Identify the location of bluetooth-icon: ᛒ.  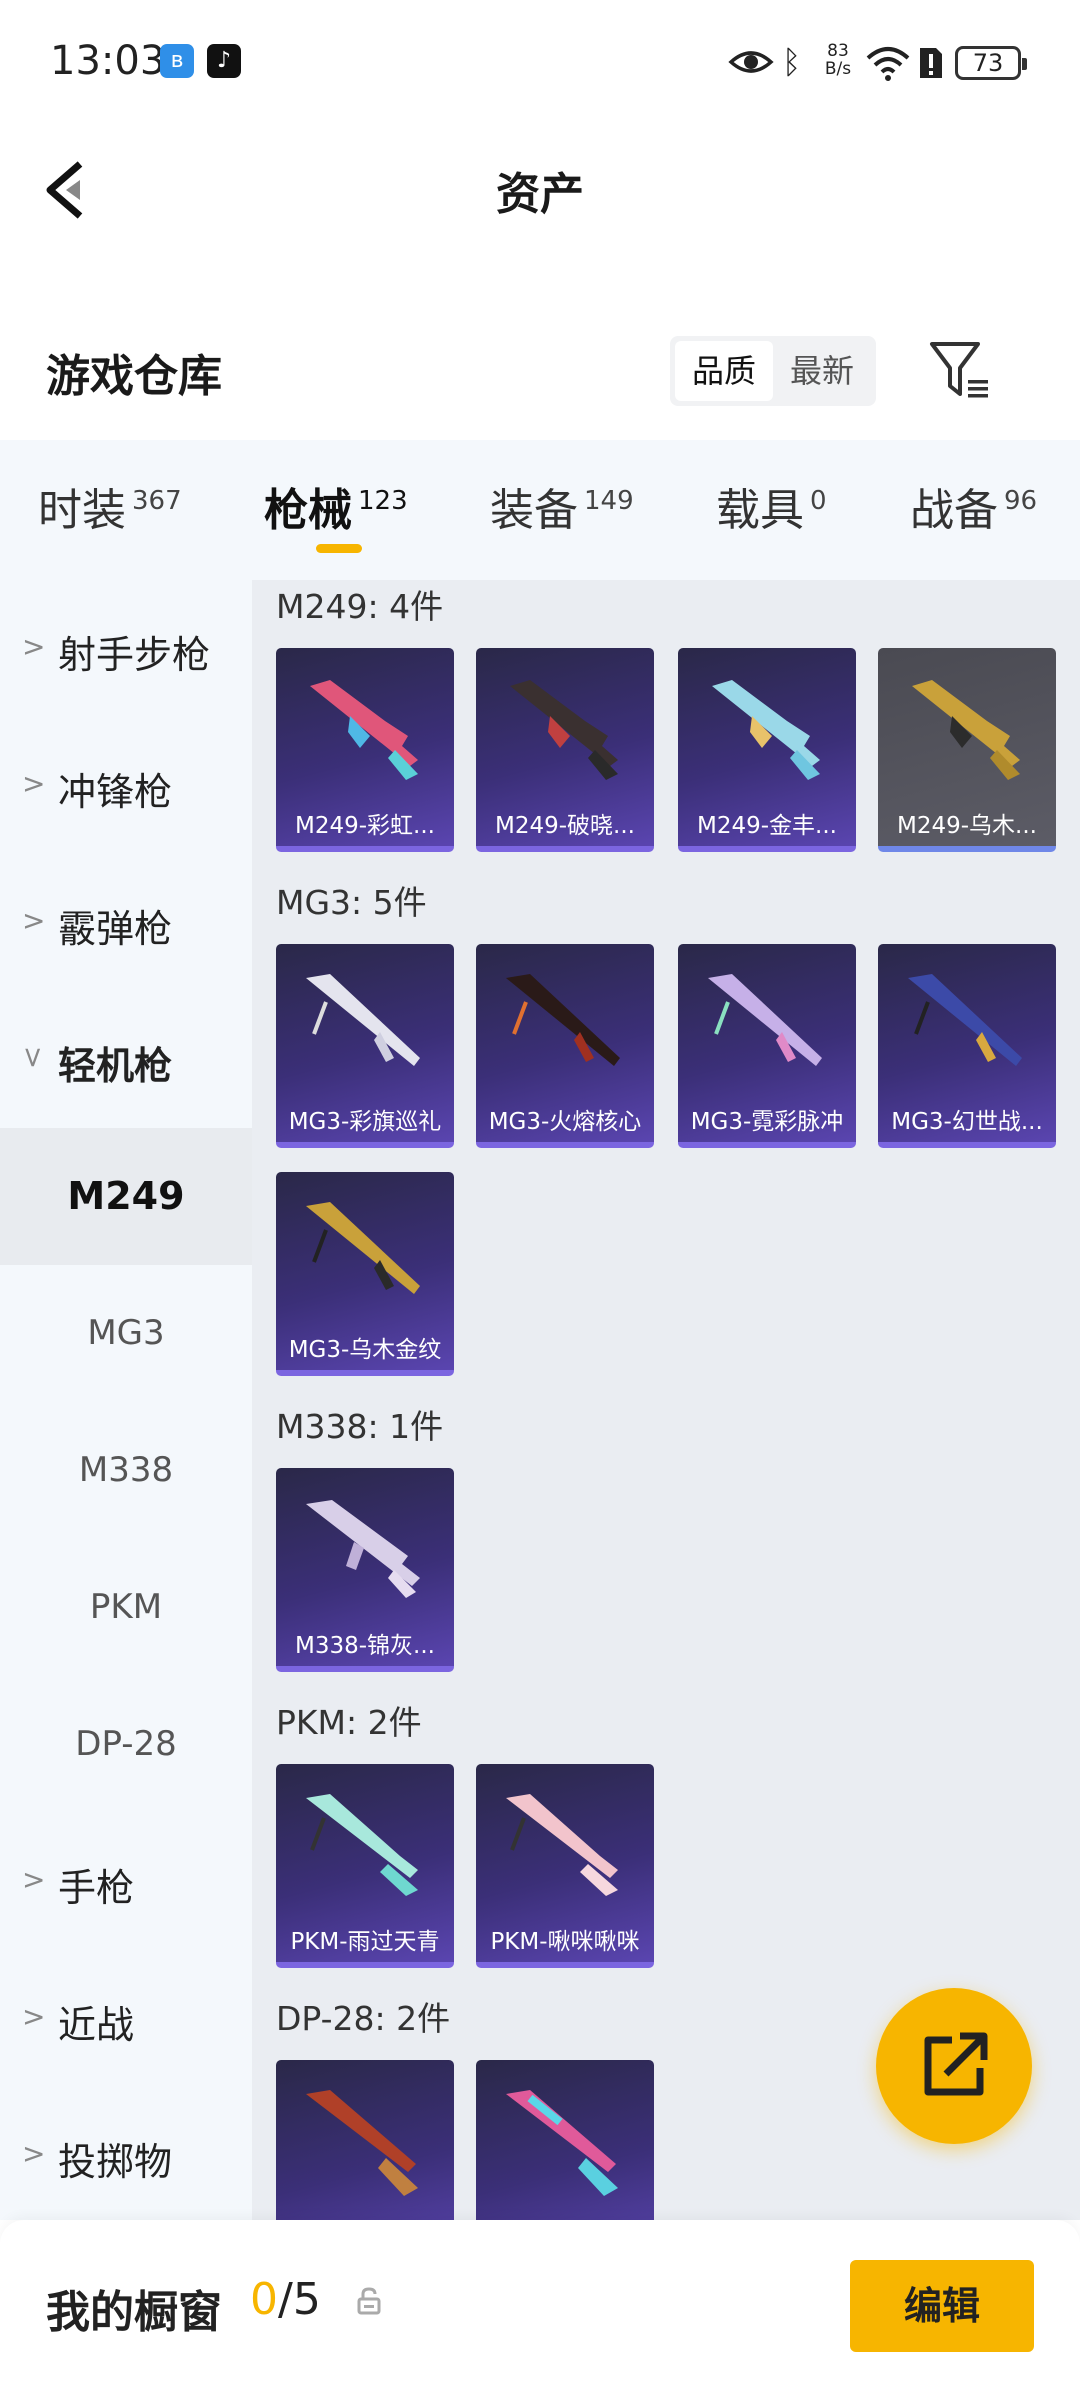
(792, 62).